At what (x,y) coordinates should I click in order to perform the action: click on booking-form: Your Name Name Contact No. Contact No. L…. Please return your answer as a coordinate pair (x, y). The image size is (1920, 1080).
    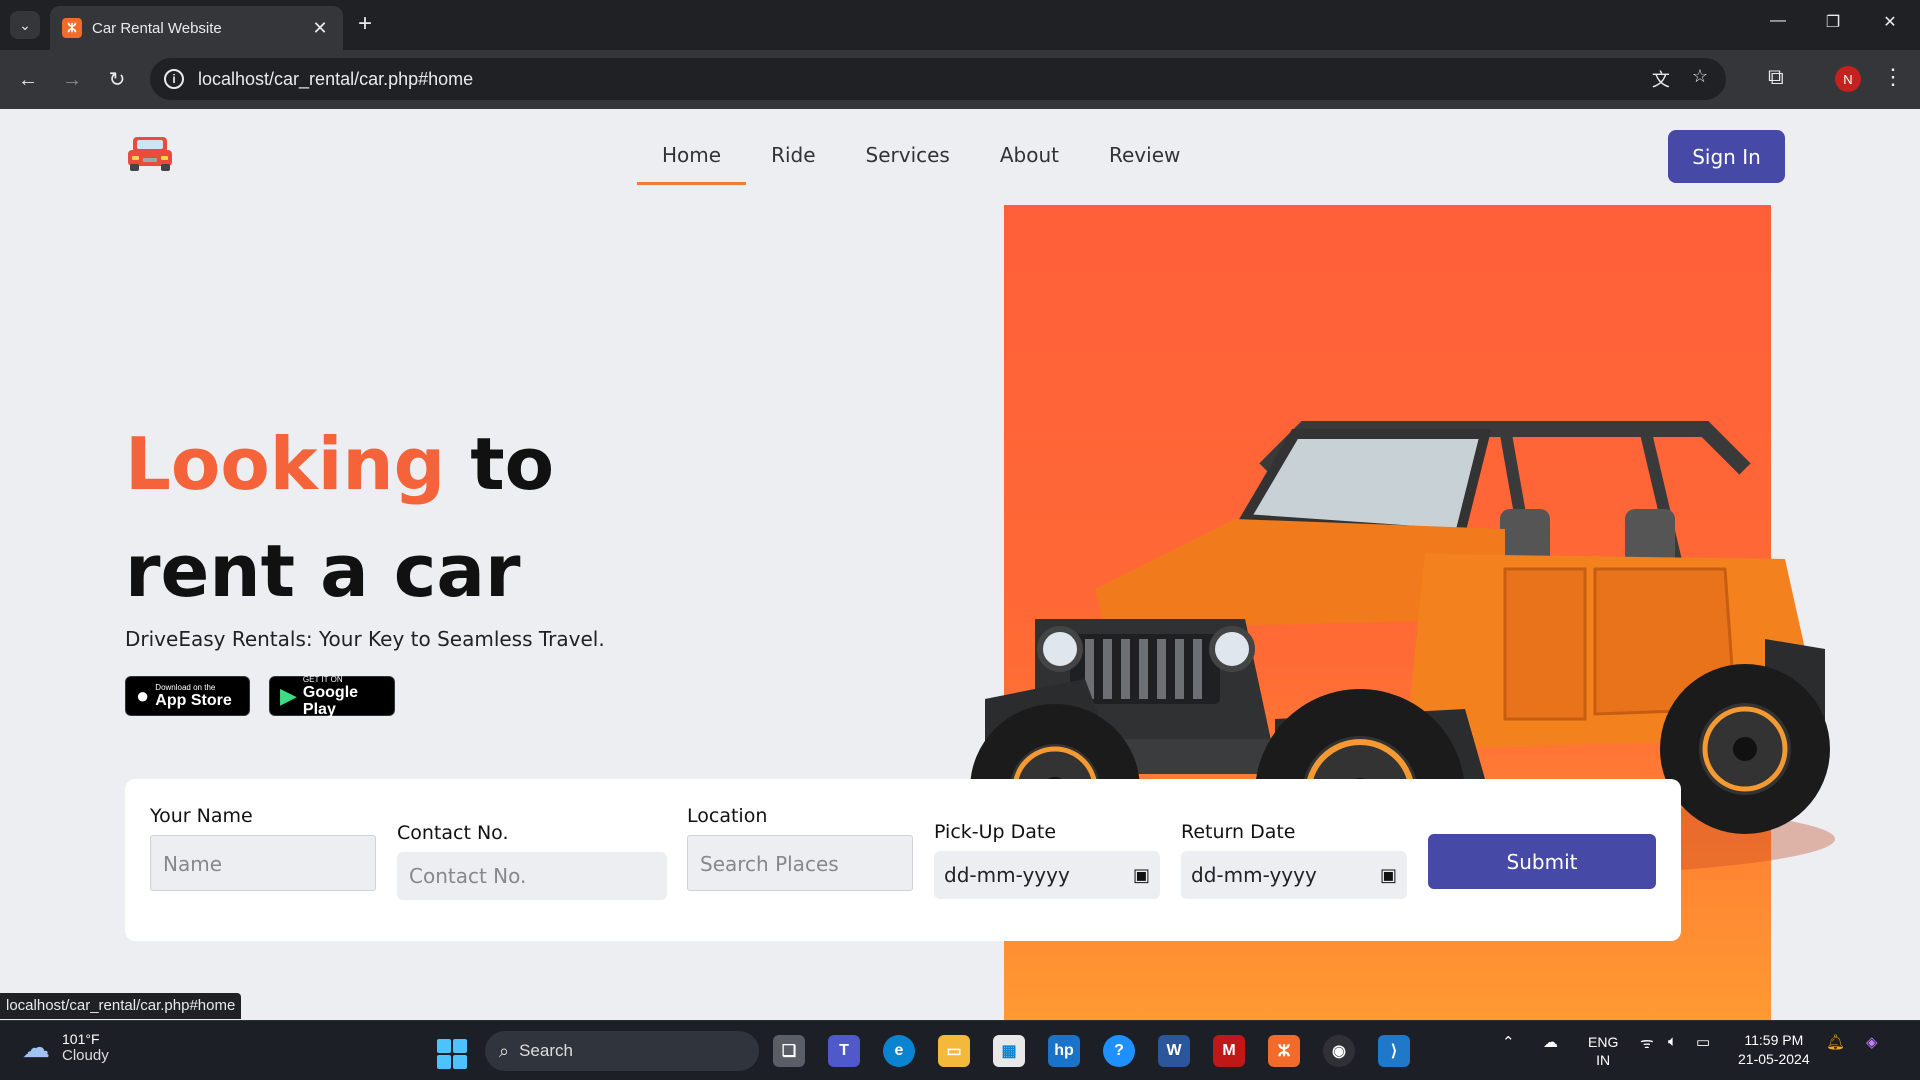
    Looking at the image, I should click on (903, 860).